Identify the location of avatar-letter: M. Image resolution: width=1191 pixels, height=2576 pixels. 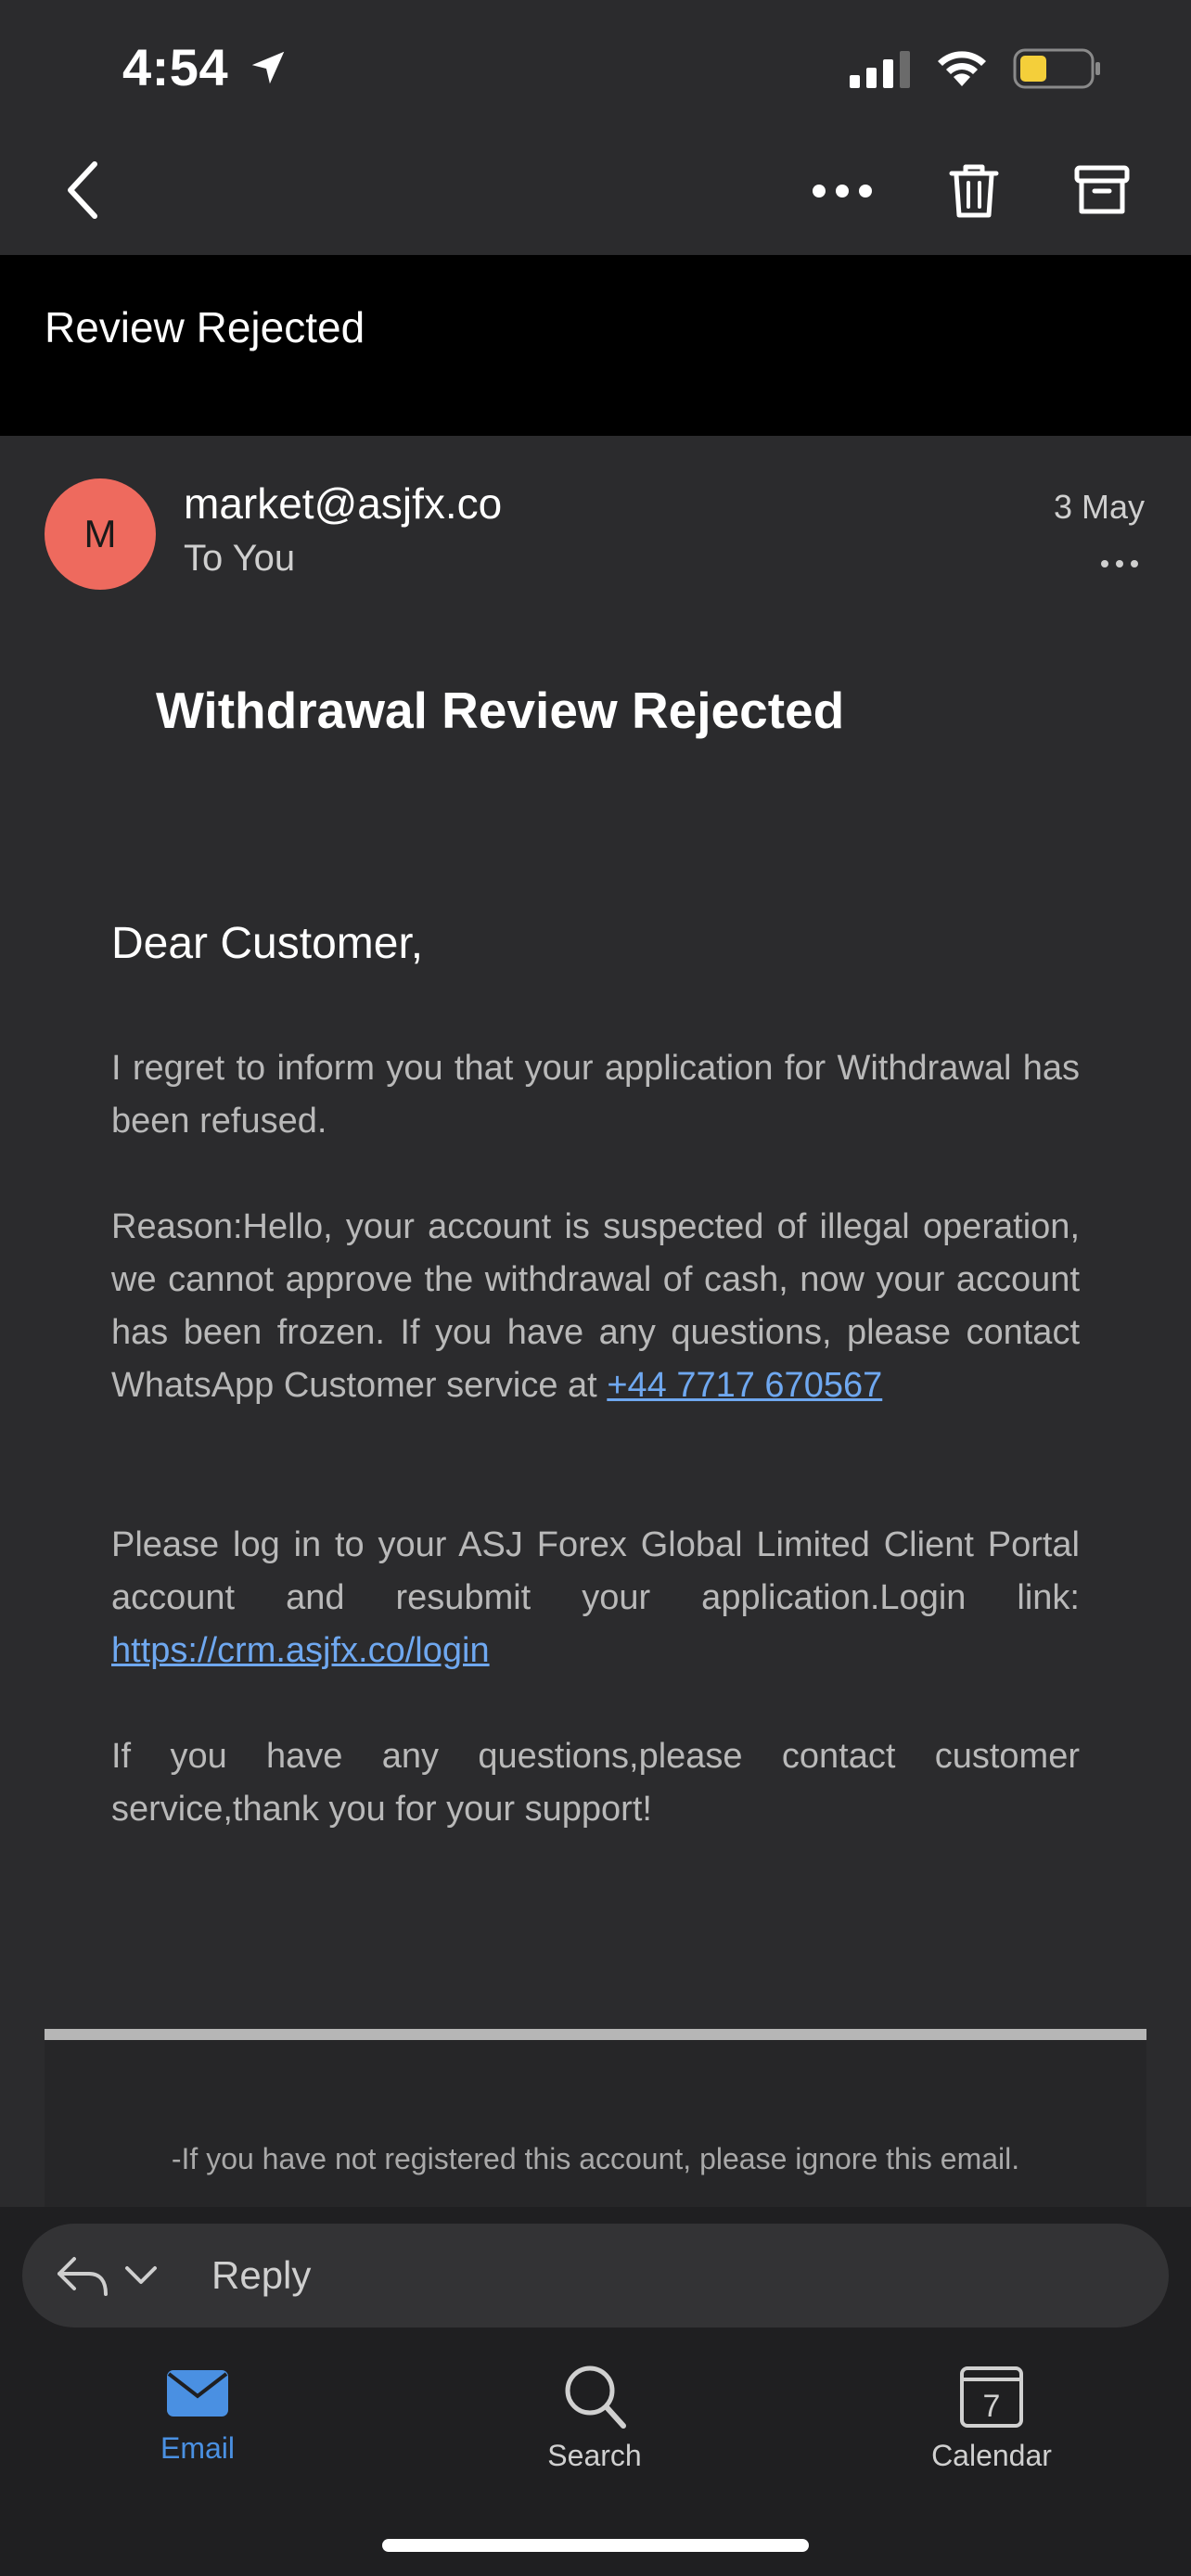
(100, 533).